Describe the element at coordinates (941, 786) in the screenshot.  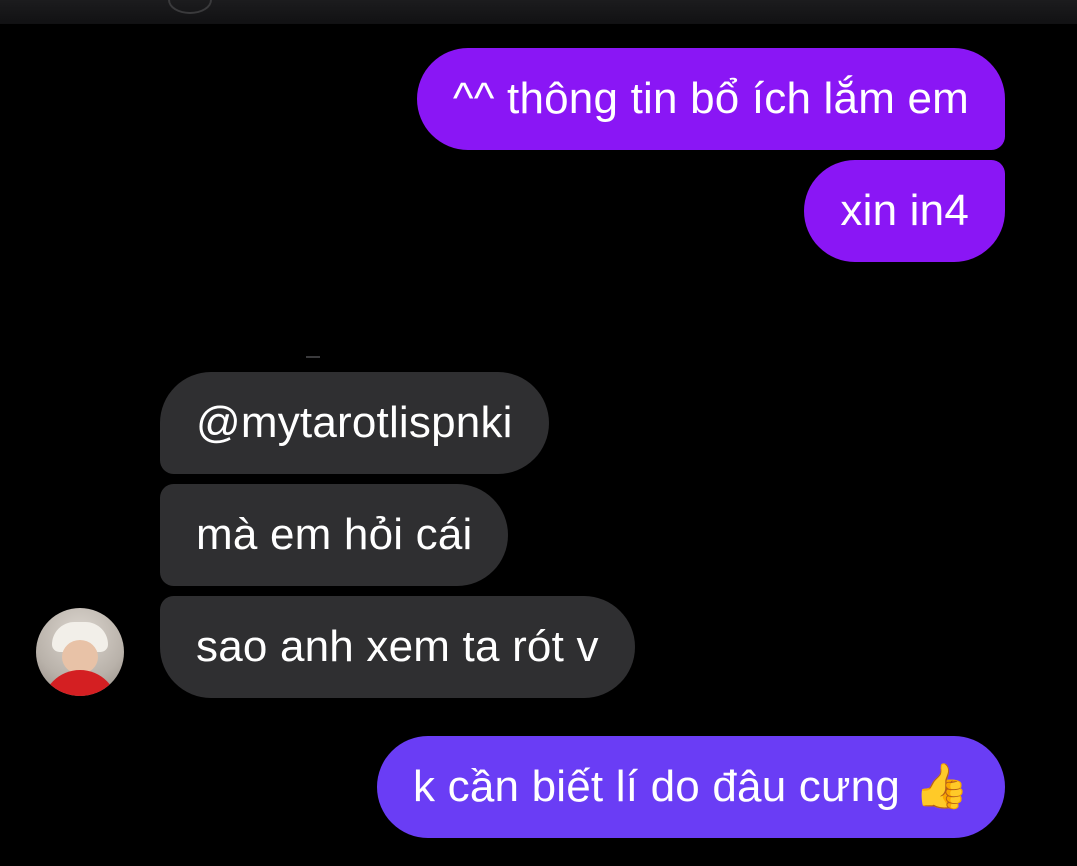
I see `thumbs-up-icon: 👍` at that location.